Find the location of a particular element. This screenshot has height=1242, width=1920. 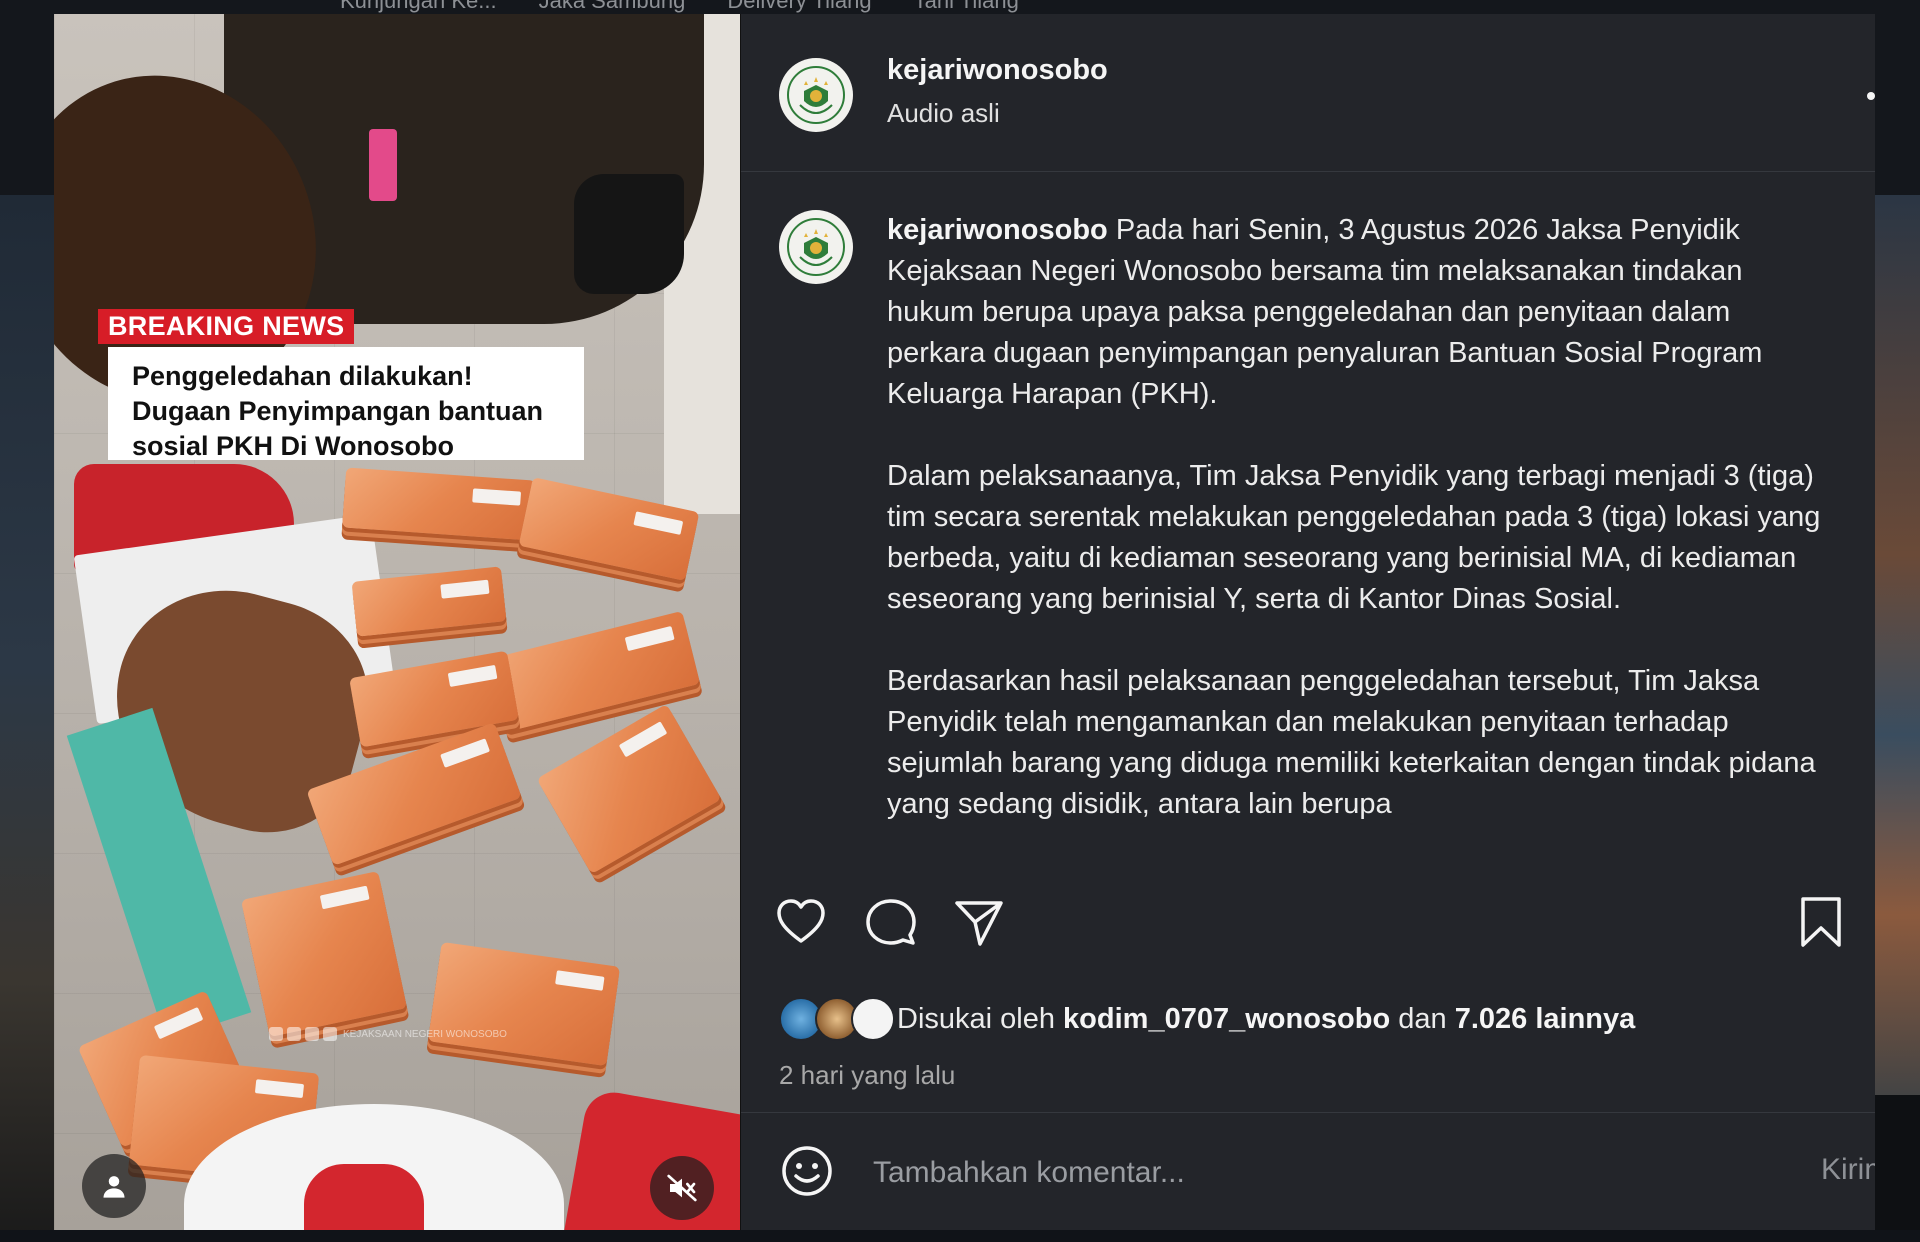

likes-prefix: Disukai oleh is located at coordinates (976, 1018).